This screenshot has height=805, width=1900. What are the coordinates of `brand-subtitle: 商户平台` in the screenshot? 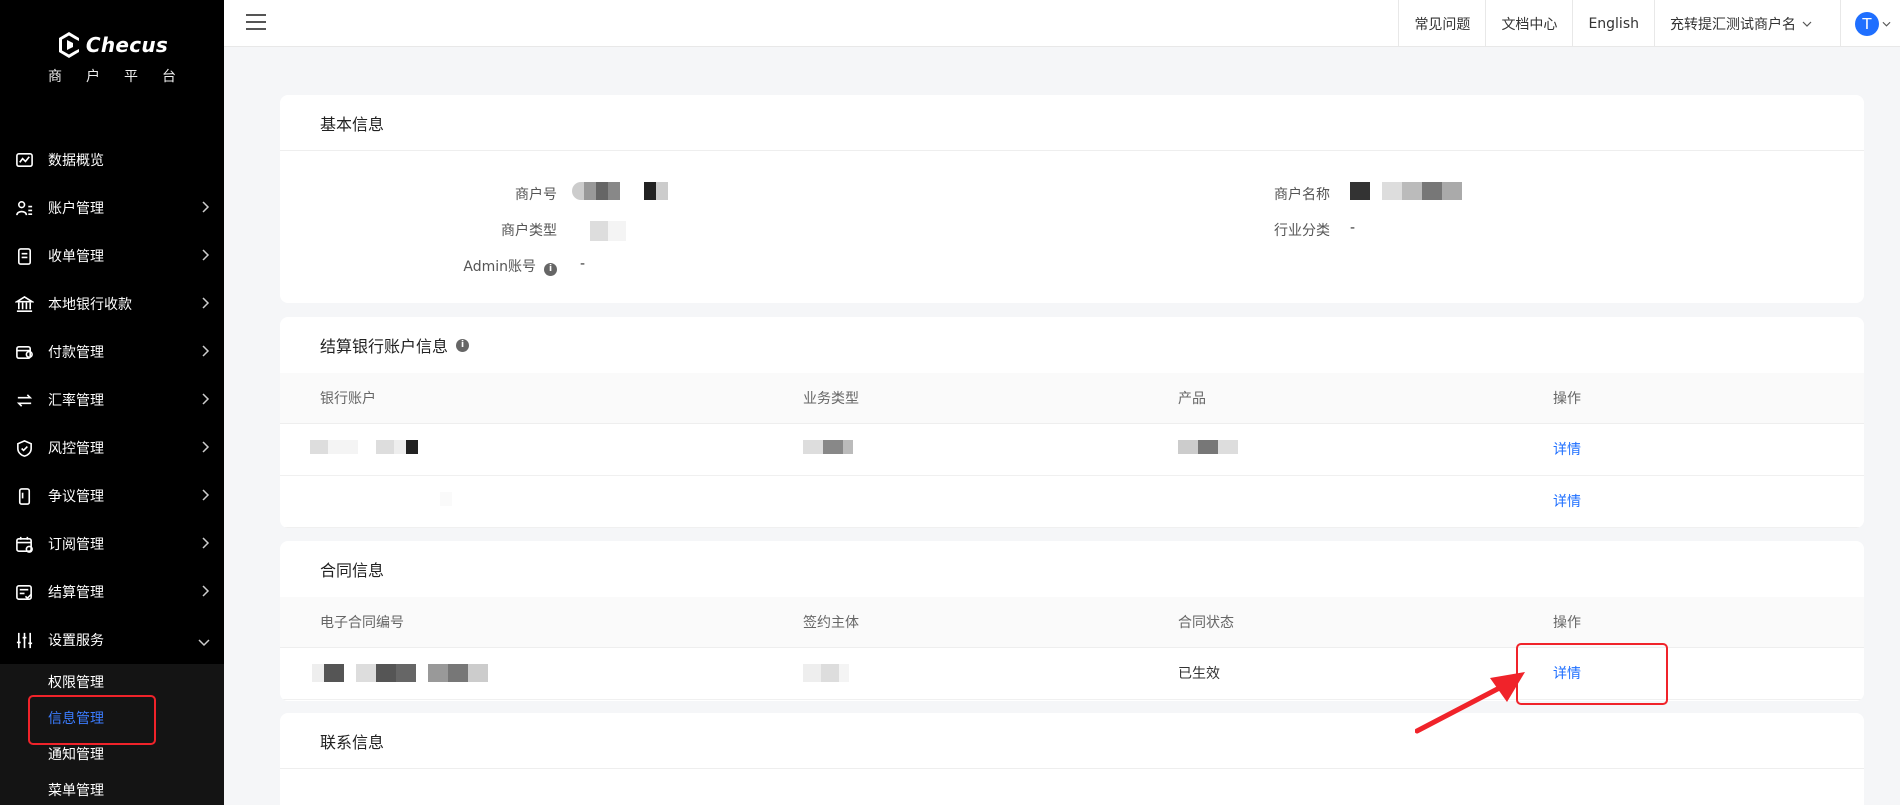 It's located at (124, 77).